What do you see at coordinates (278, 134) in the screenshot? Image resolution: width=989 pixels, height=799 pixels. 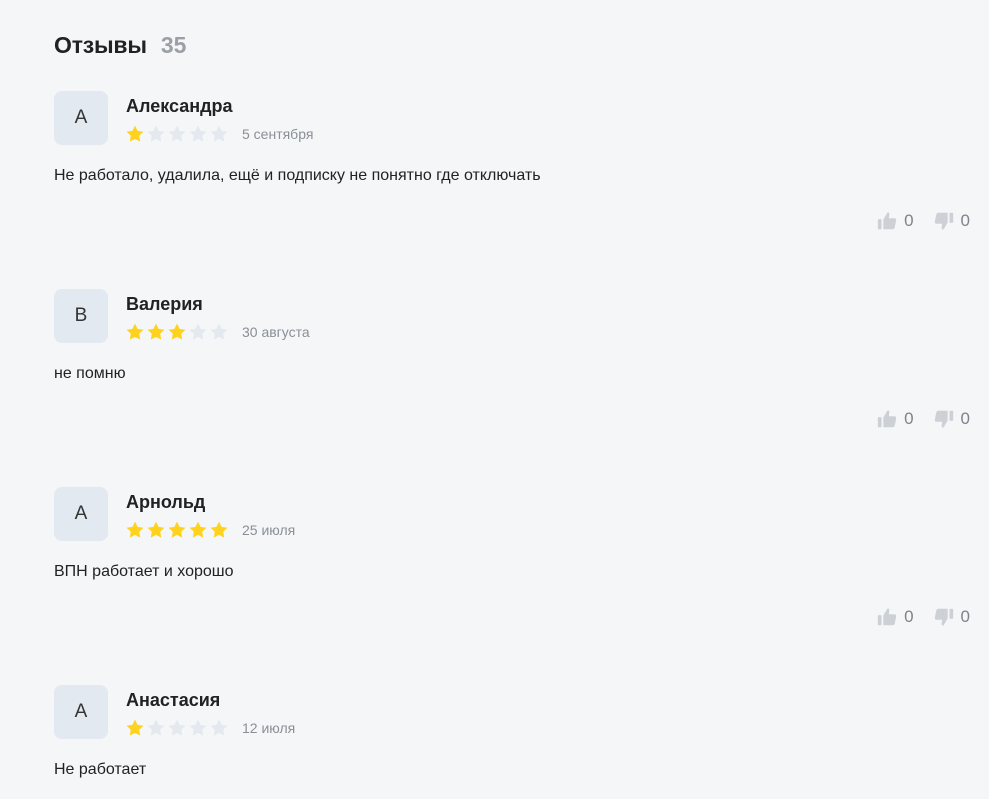 I see `review-date: 5 сентября` at bounding box center [278, 134].